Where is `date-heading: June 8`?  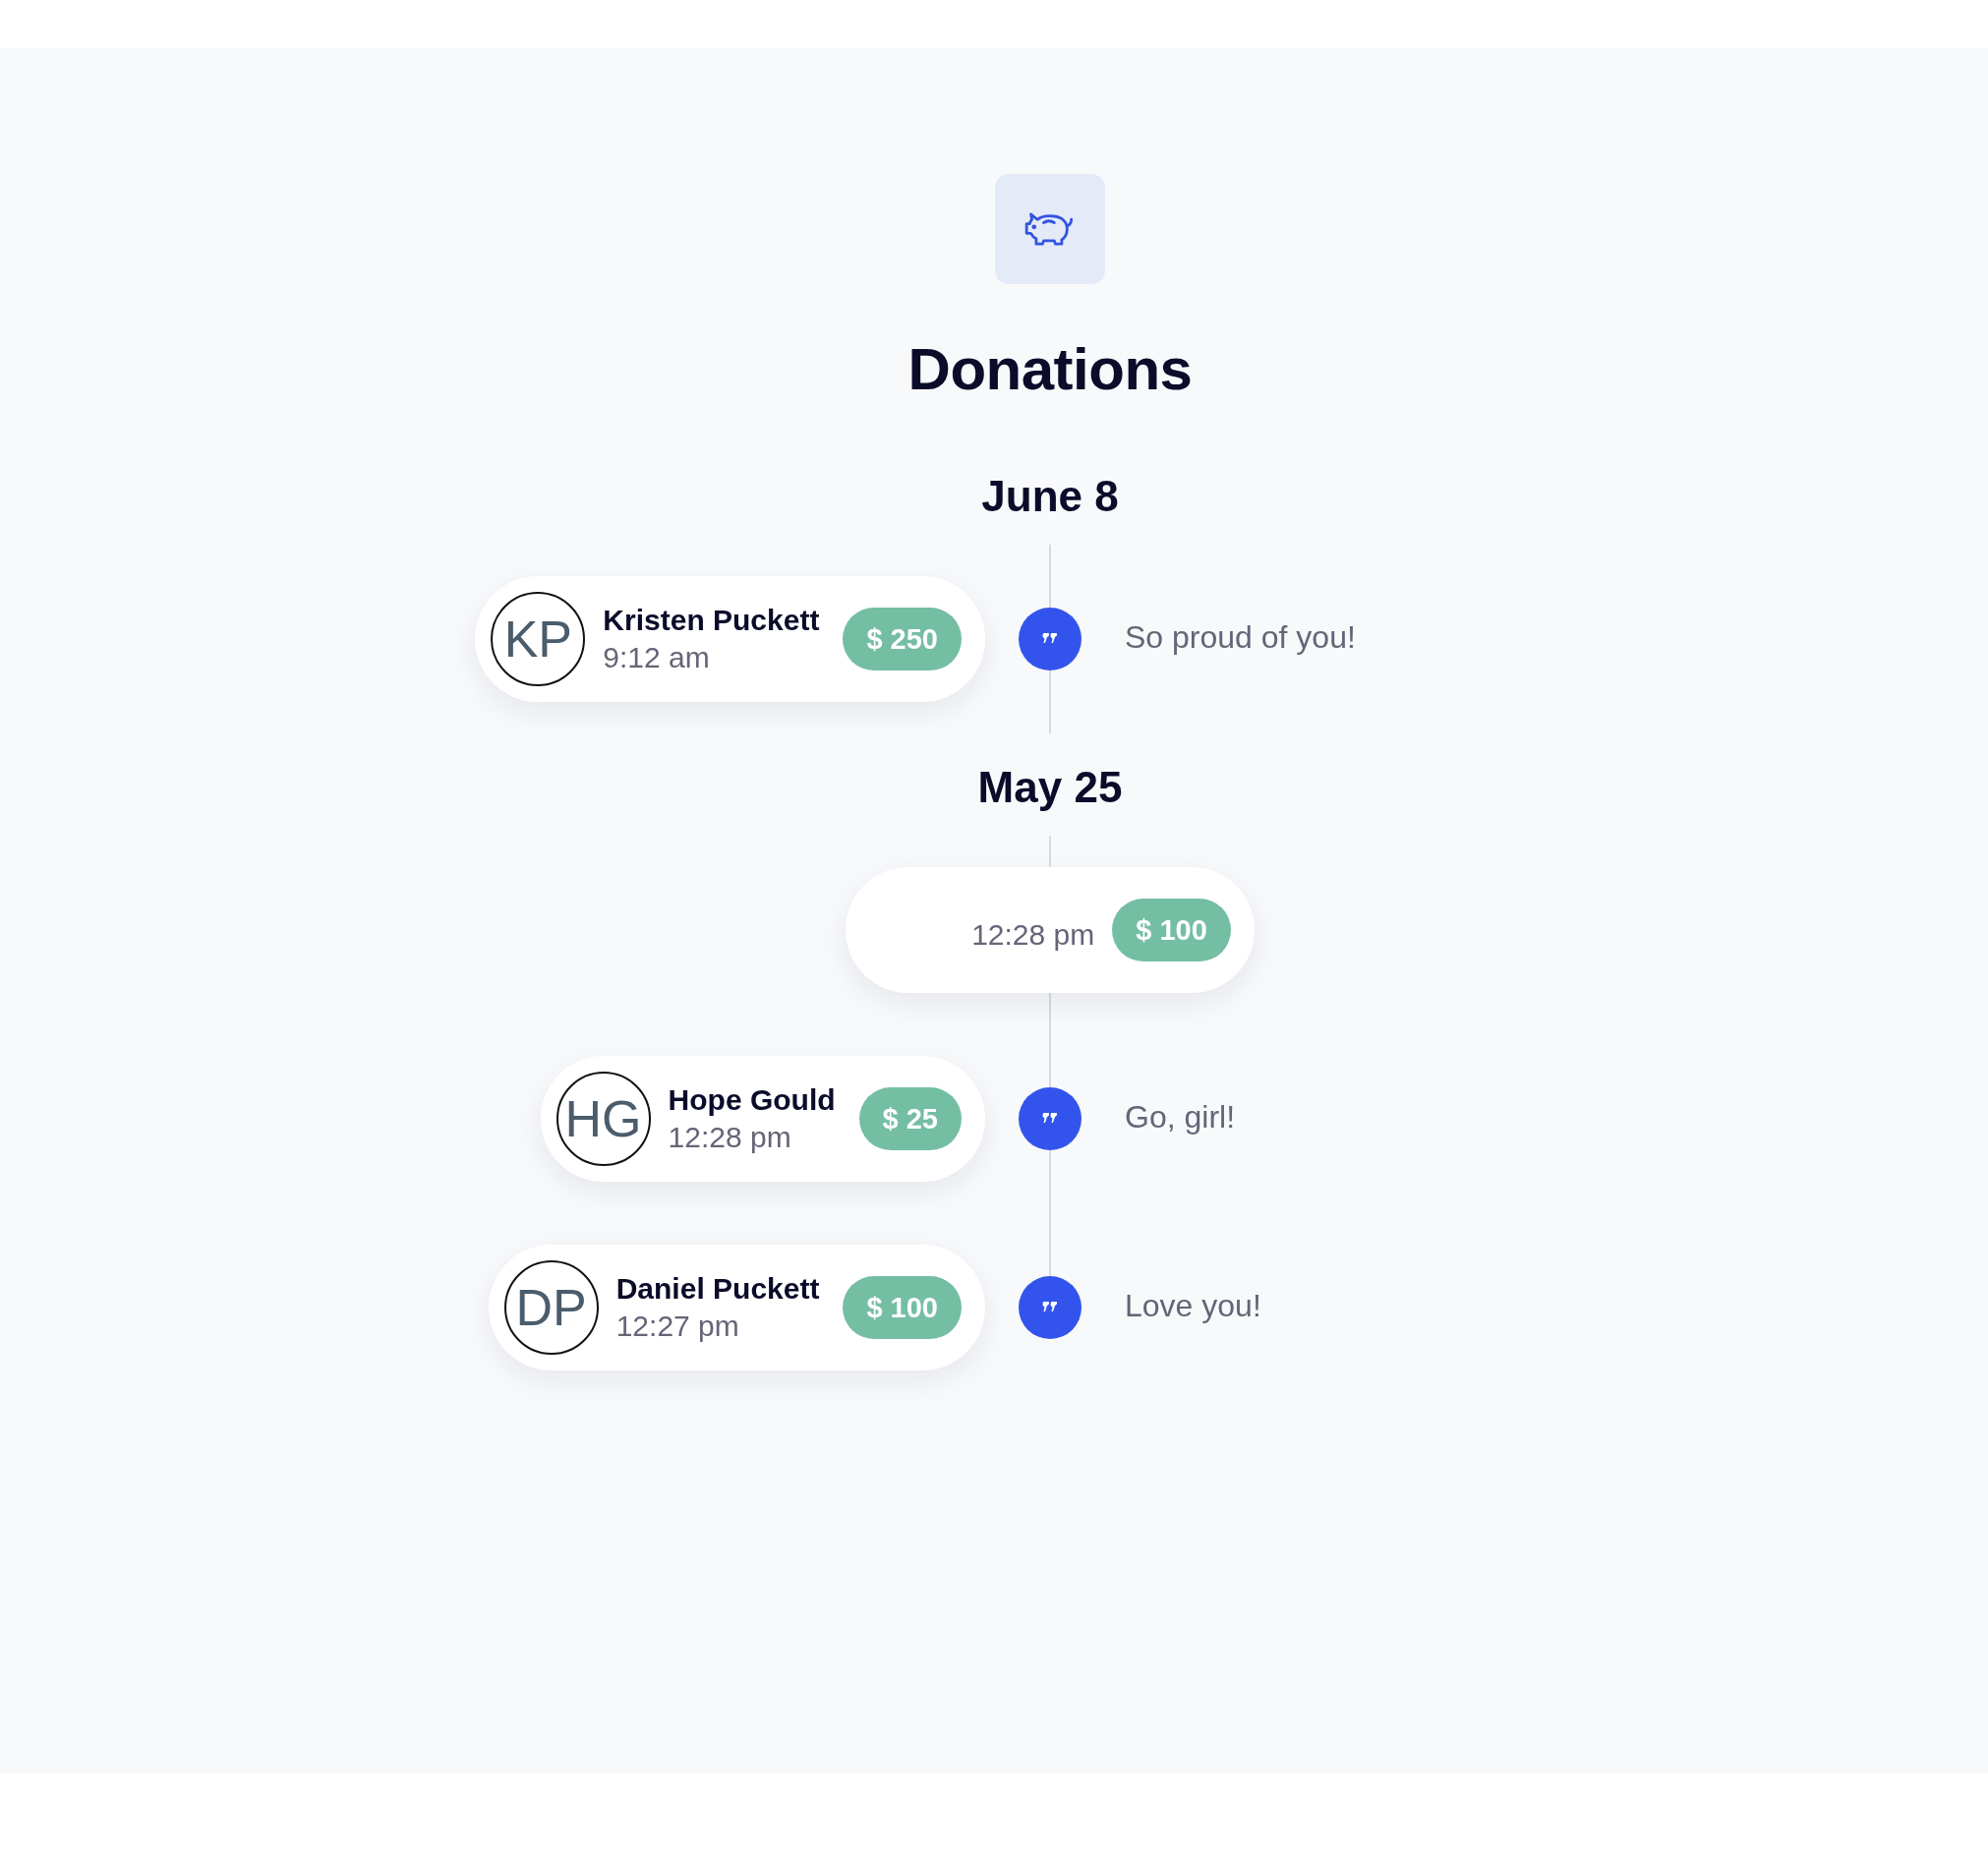
date-heading: June 8 is located at coordinates (1050, 496).